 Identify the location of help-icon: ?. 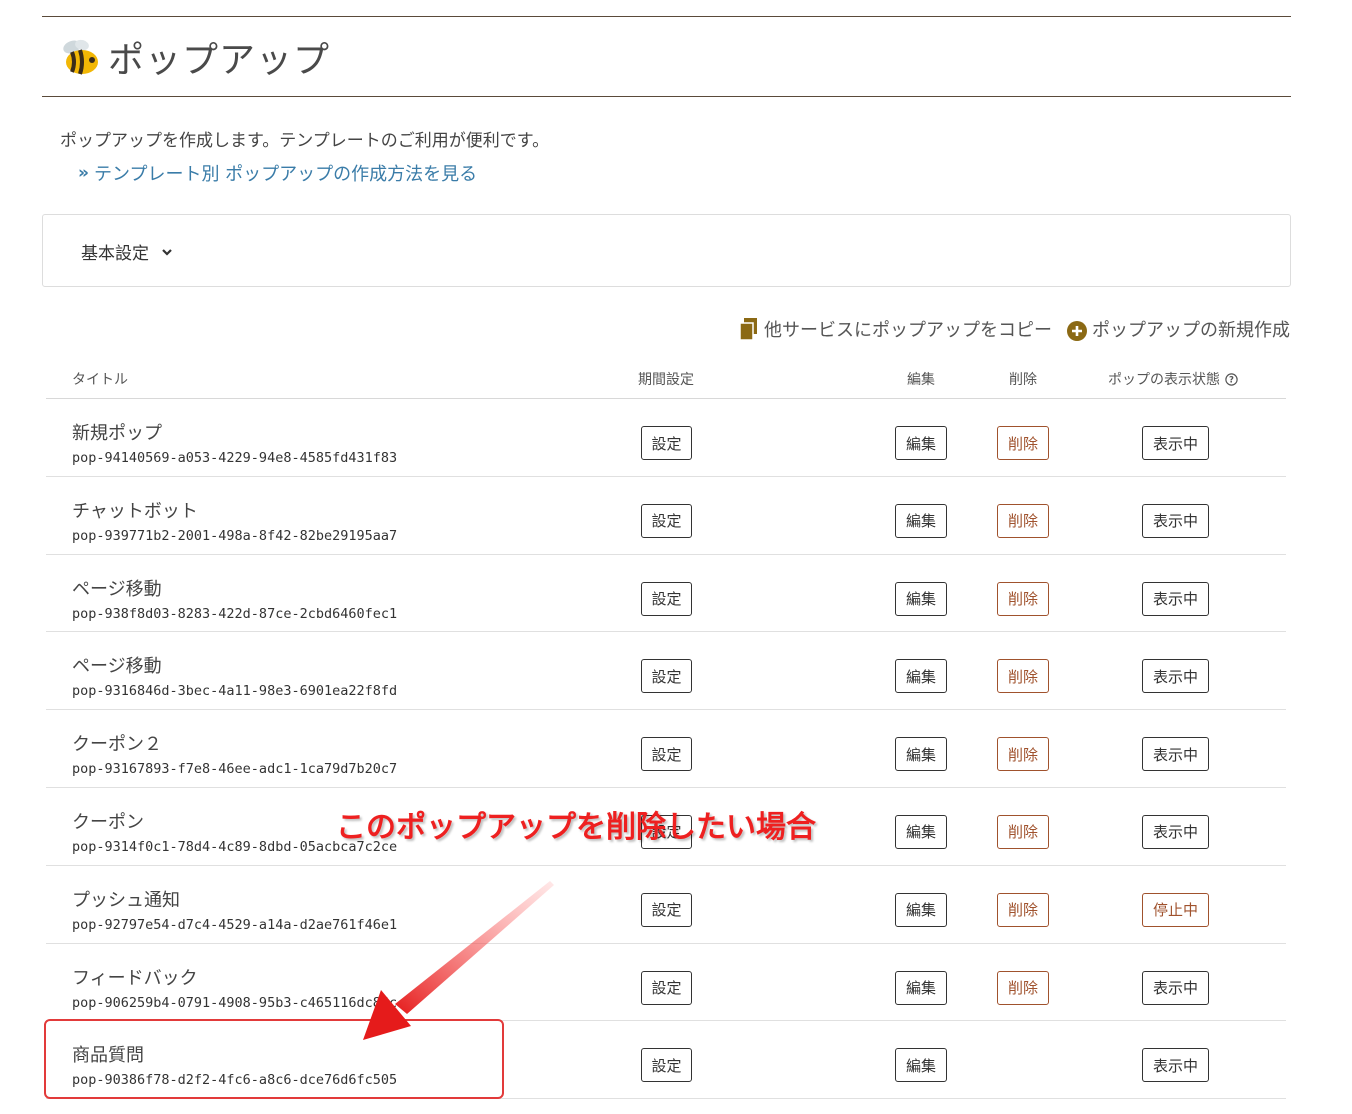
(1231, 379).